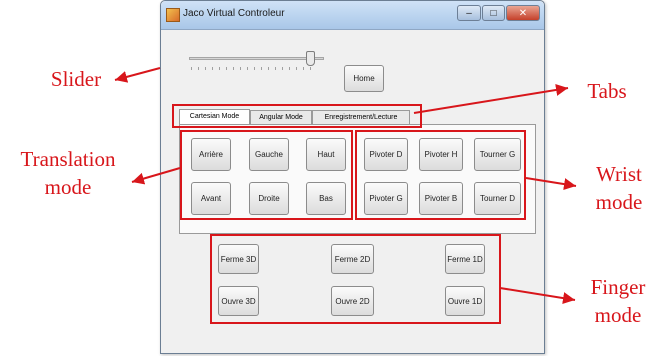 This screenshot has width=661, height=356. I want to click on slider-annotation: Slider, so click(76, 79).